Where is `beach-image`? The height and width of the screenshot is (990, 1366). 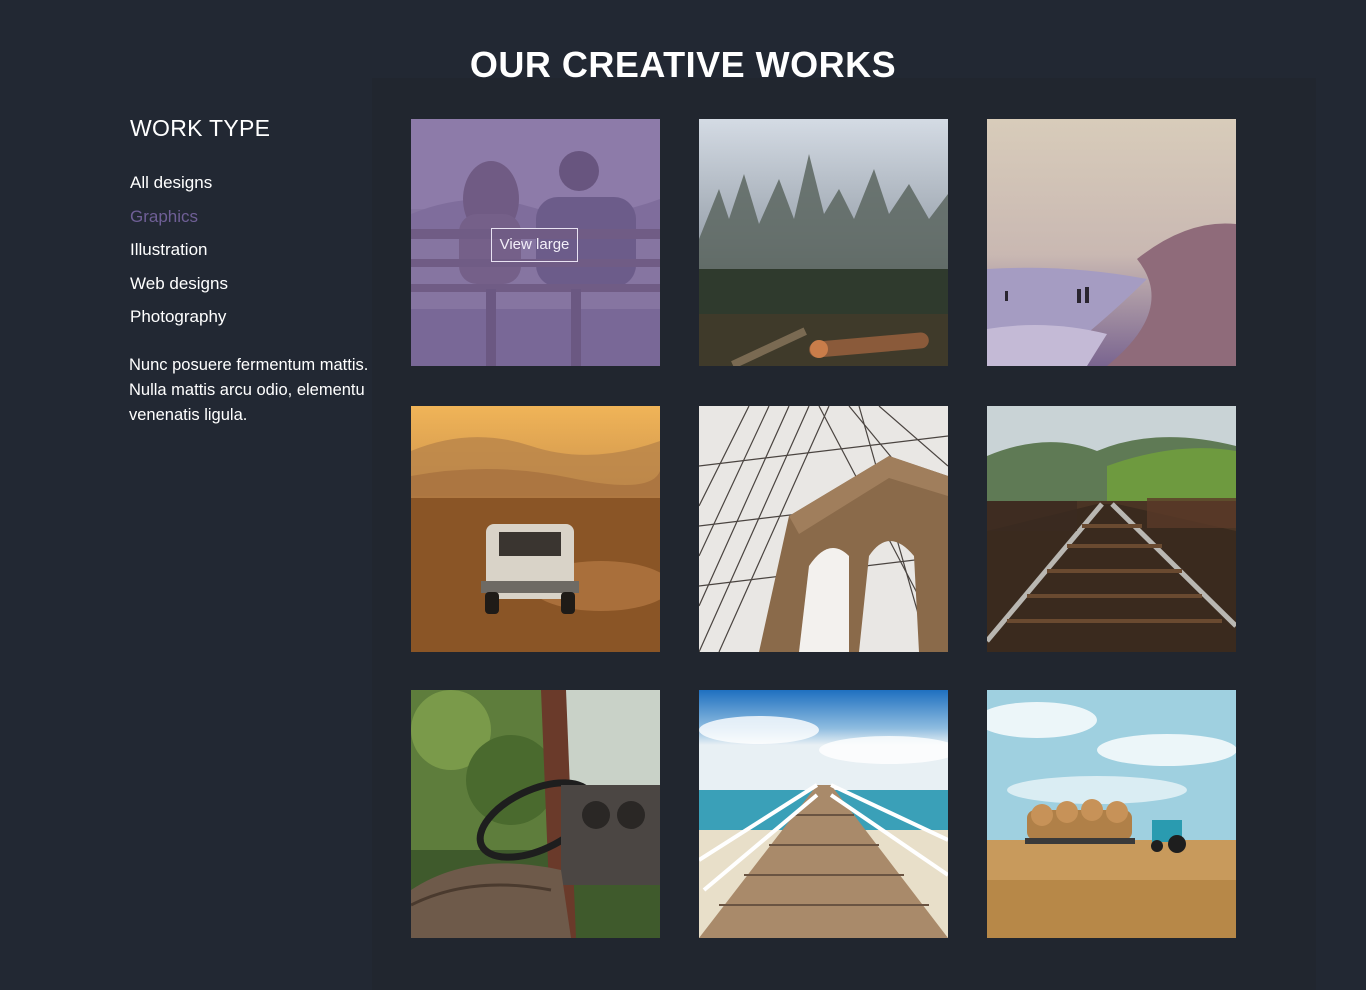 beach-image is located at coordinates (1111, 242).